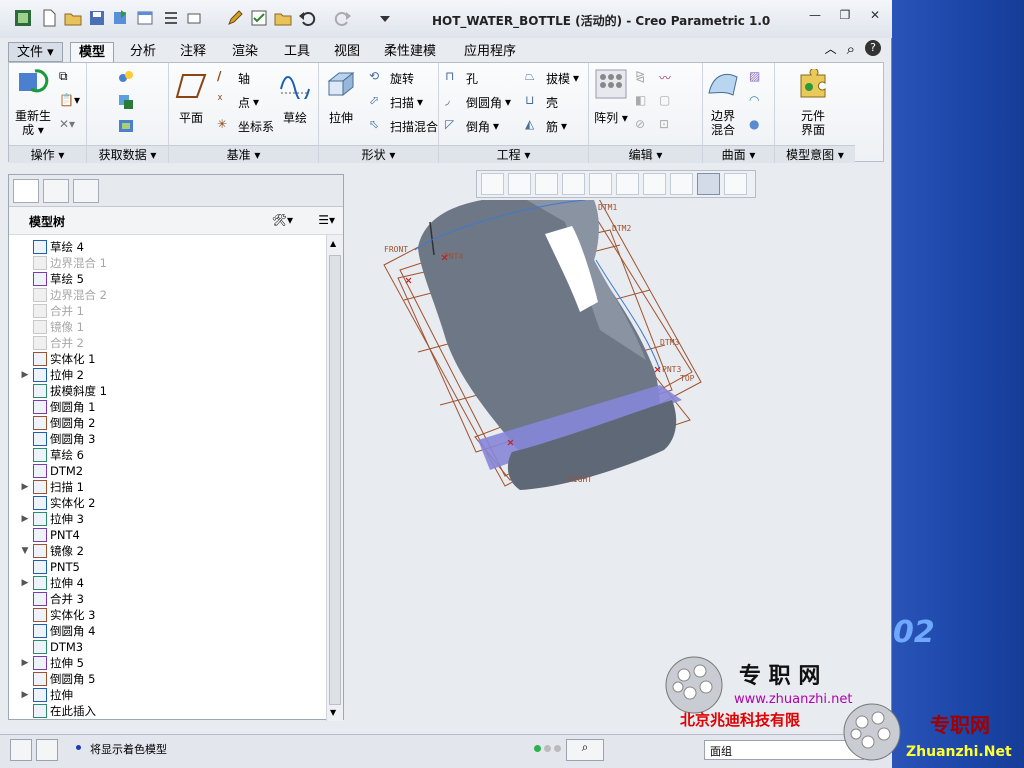 This screenshot has width=1024, height=768. What do you see at coordinates (845, 16) in the screenshot?
I see `maximize-icon: ❐` at bounding box center [845, 16].